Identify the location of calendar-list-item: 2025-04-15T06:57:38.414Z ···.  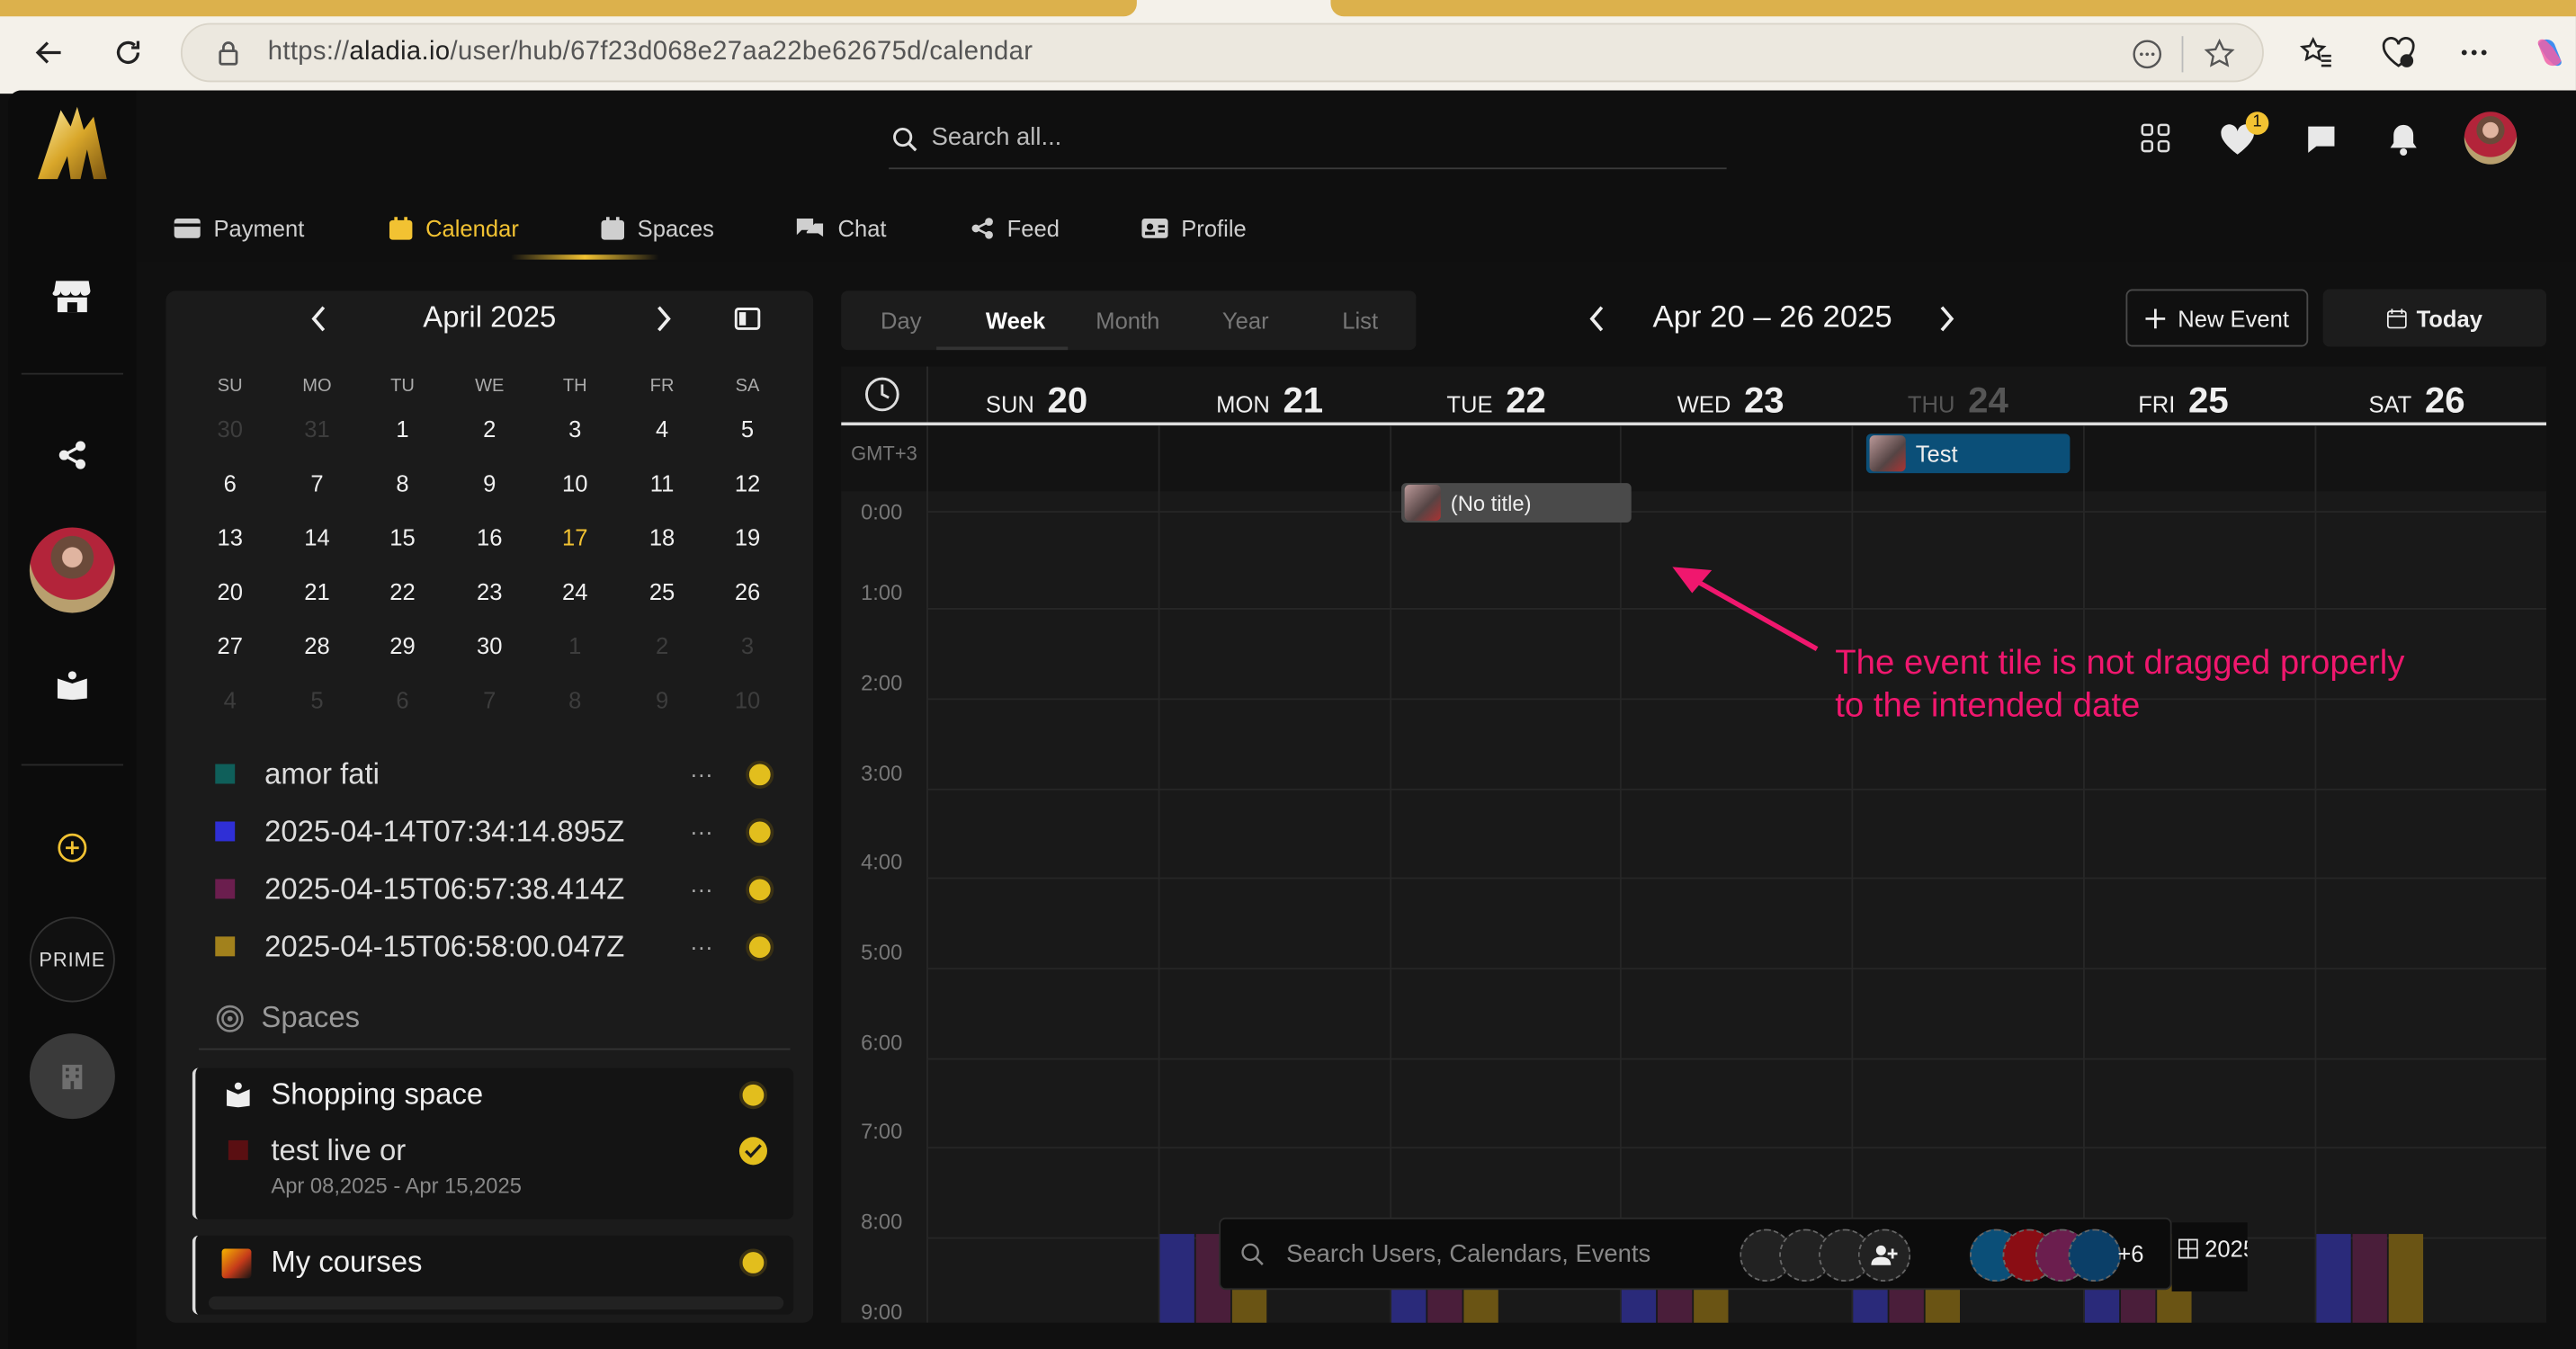
(495, 888).